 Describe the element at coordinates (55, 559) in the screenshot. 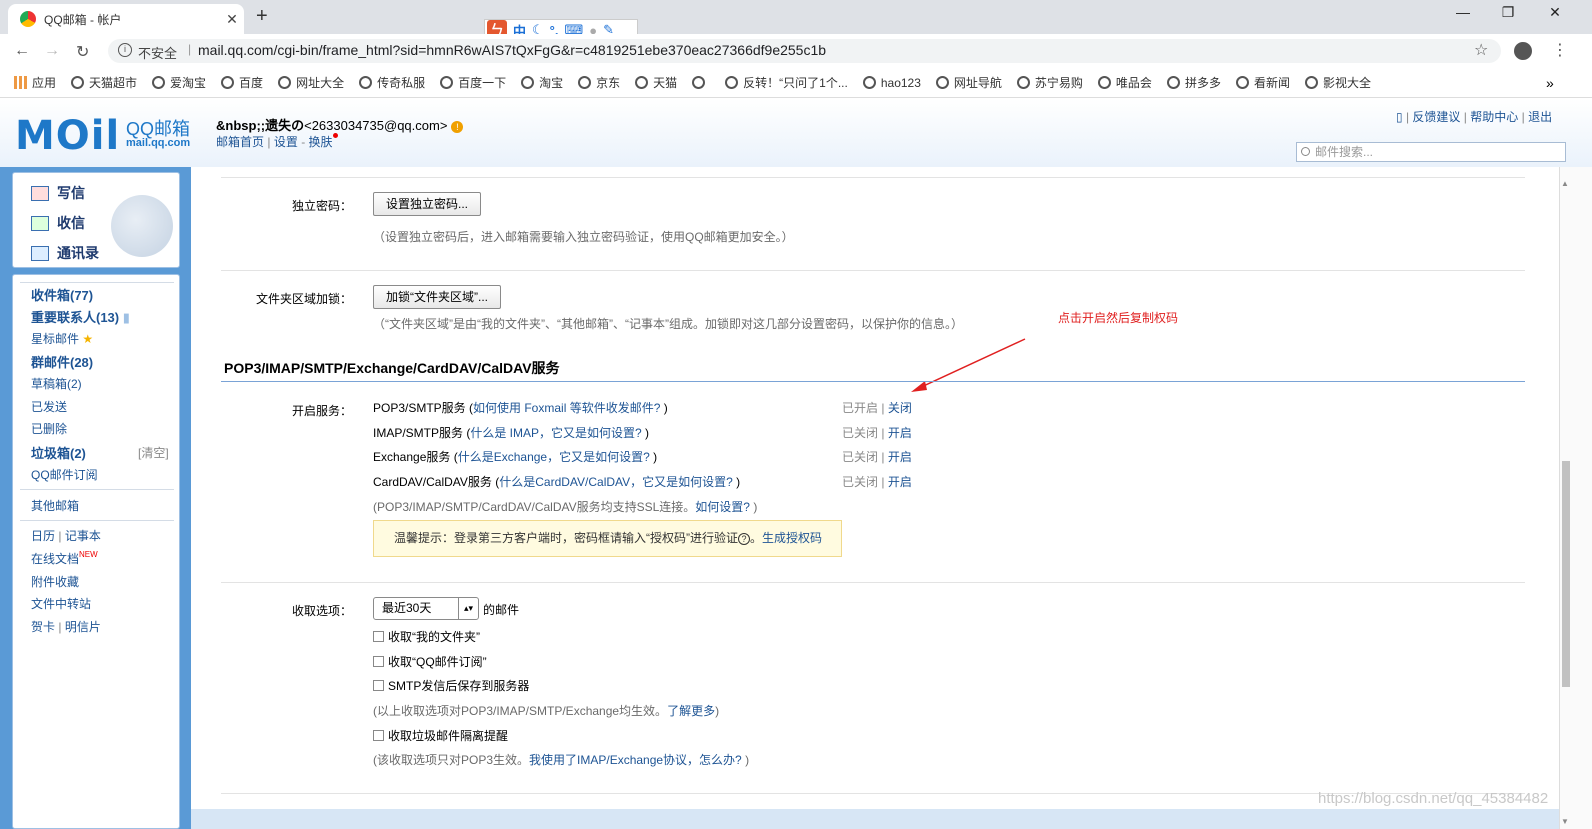

I see `online-docs-link: 在线文档` at that location.